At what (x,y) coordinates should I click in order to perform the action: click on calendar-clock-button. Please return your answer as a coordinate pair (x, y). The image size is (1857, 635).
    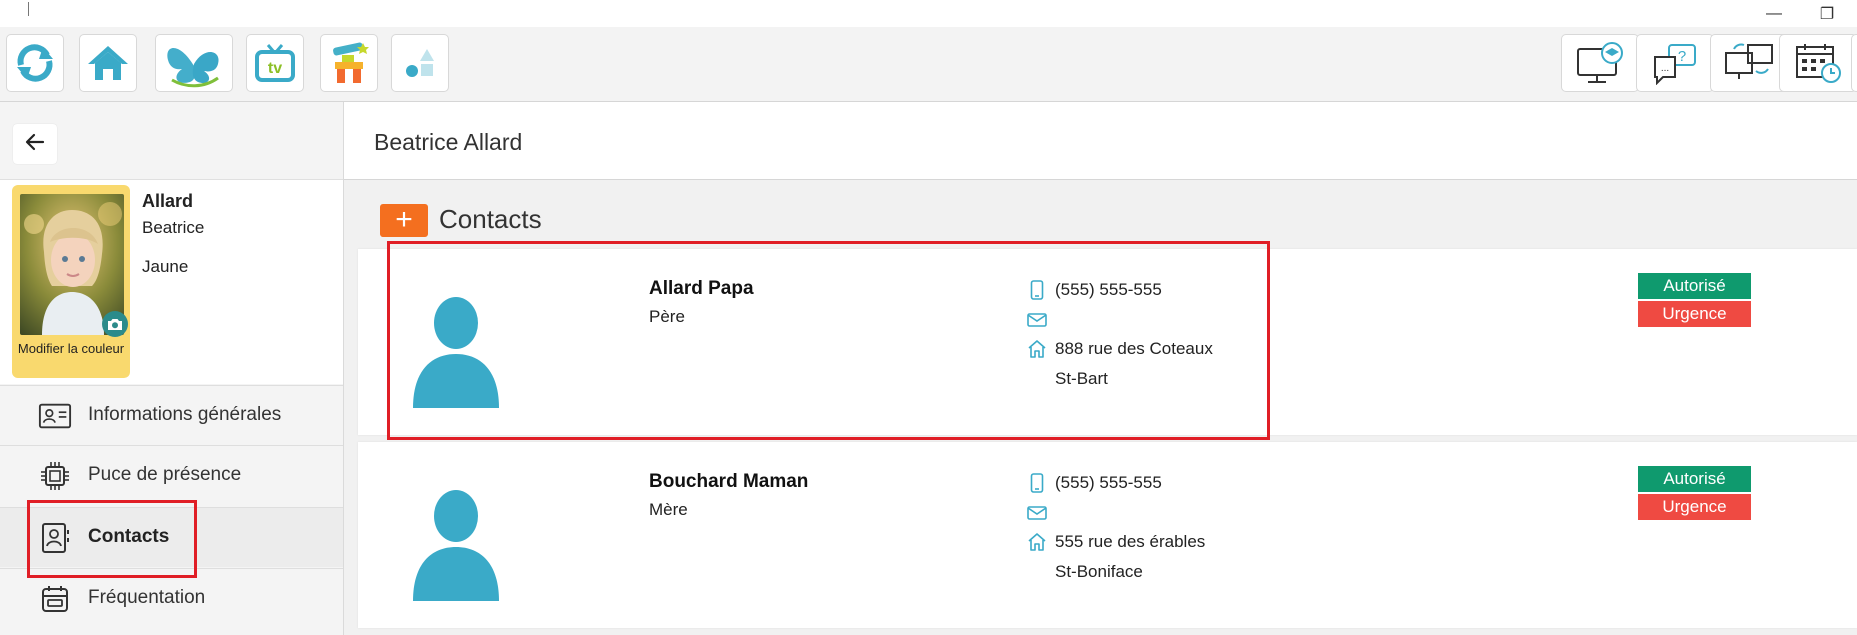
    Looking at the image, I should click on (1818, 63).